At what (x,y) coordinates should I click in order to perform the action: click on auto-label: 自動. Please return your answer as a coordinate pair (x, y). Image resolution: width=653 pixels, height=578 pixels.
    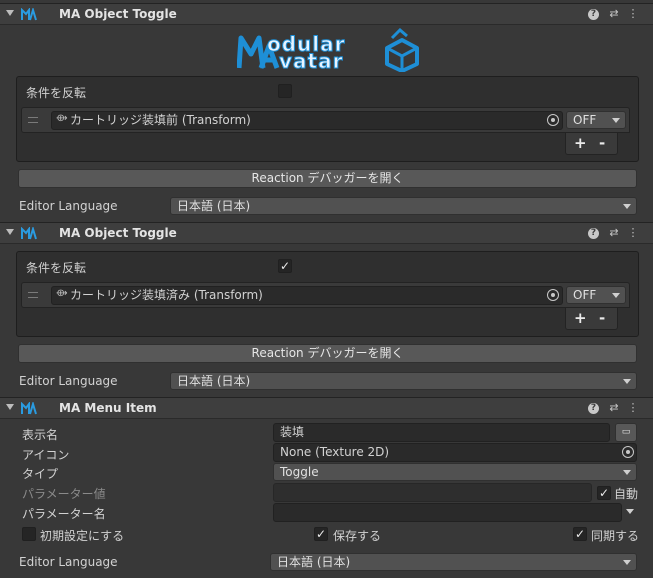
    Looking at the image, I should click on (626, 494).